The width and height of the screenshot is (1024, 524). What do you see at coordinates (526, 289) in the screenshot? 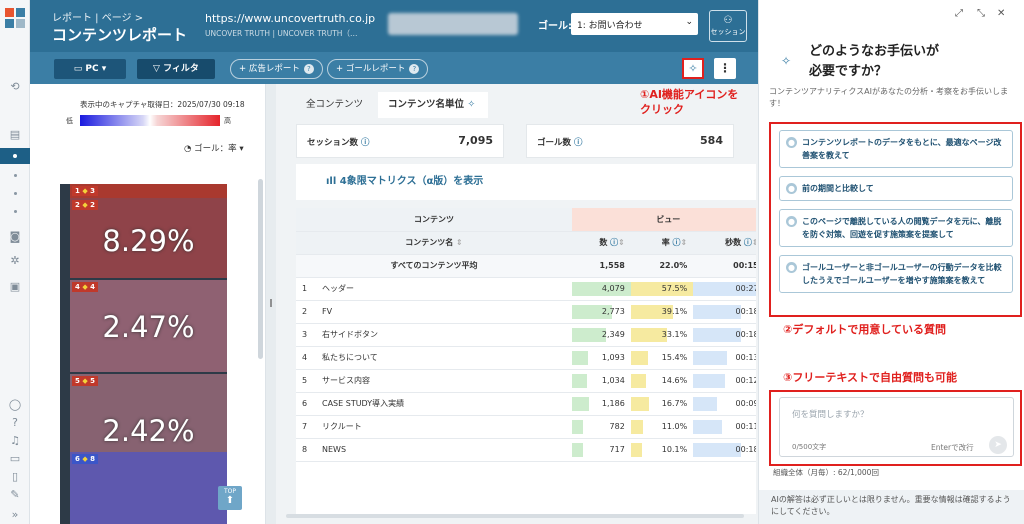
I see `table-row: 1ヘッダー 4,079 57.5% 00:27` at bounding box center [526, 289].